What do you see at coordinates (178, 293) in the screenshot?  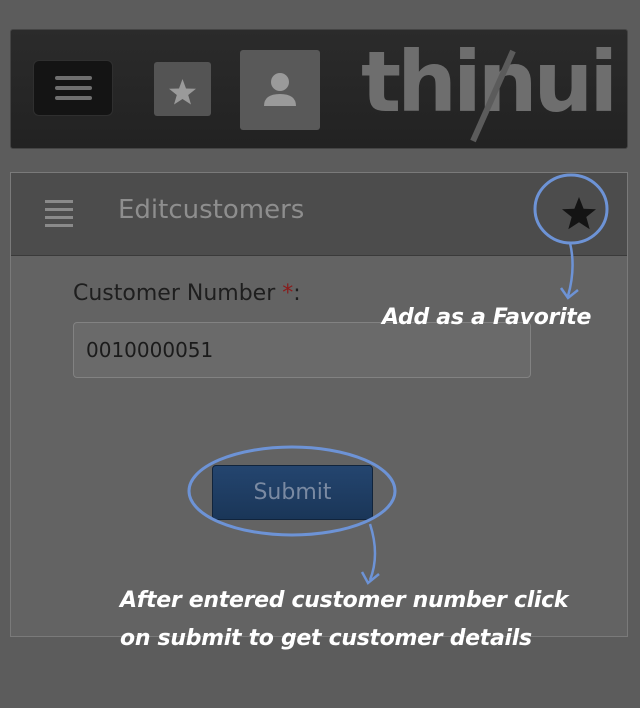 I see `customer-number-label-text: Customer Number` at bounding box center [178, 293].